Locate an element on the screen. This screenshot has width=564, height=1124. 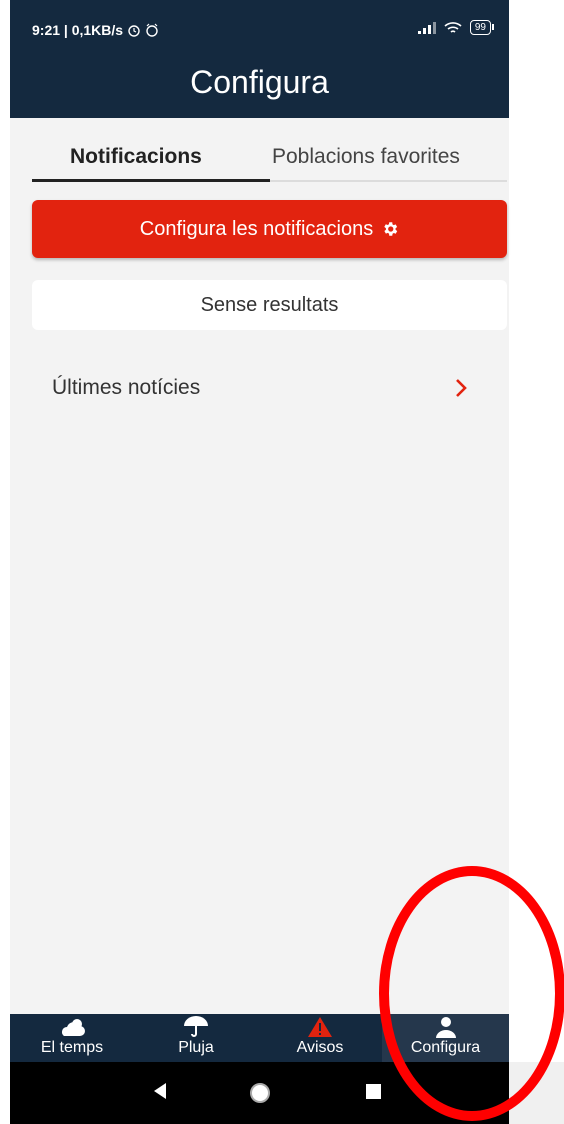
back-icon is located at coordinates (160, 1091).